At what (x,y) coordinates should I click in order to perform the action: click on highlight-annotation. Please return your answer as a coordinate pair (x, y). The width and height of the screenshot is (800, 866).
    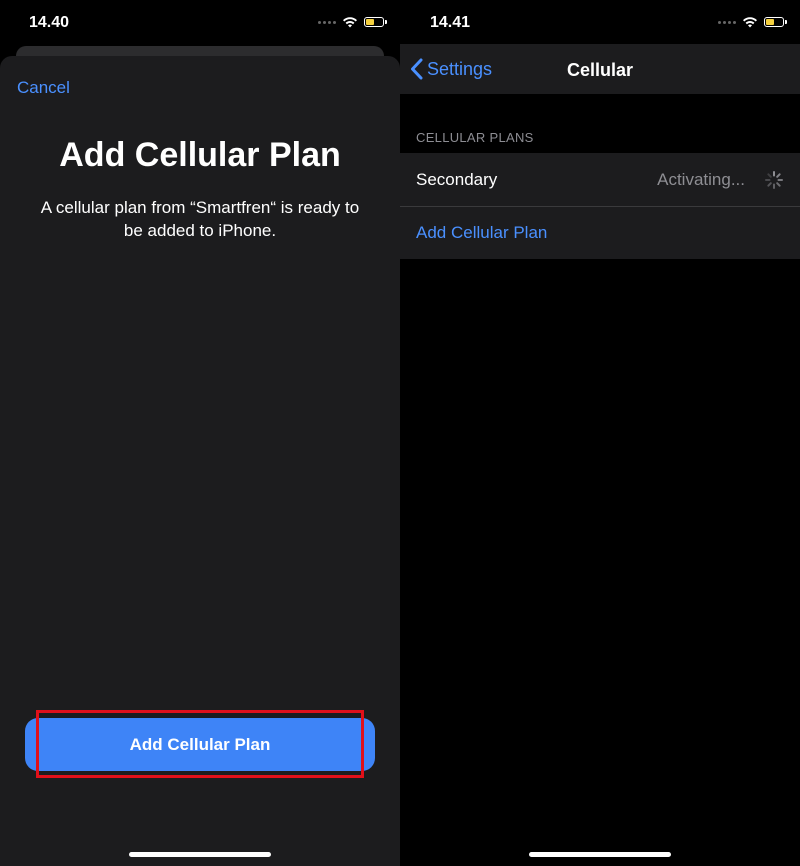
    Looking at the image, I should click on (200, 744).